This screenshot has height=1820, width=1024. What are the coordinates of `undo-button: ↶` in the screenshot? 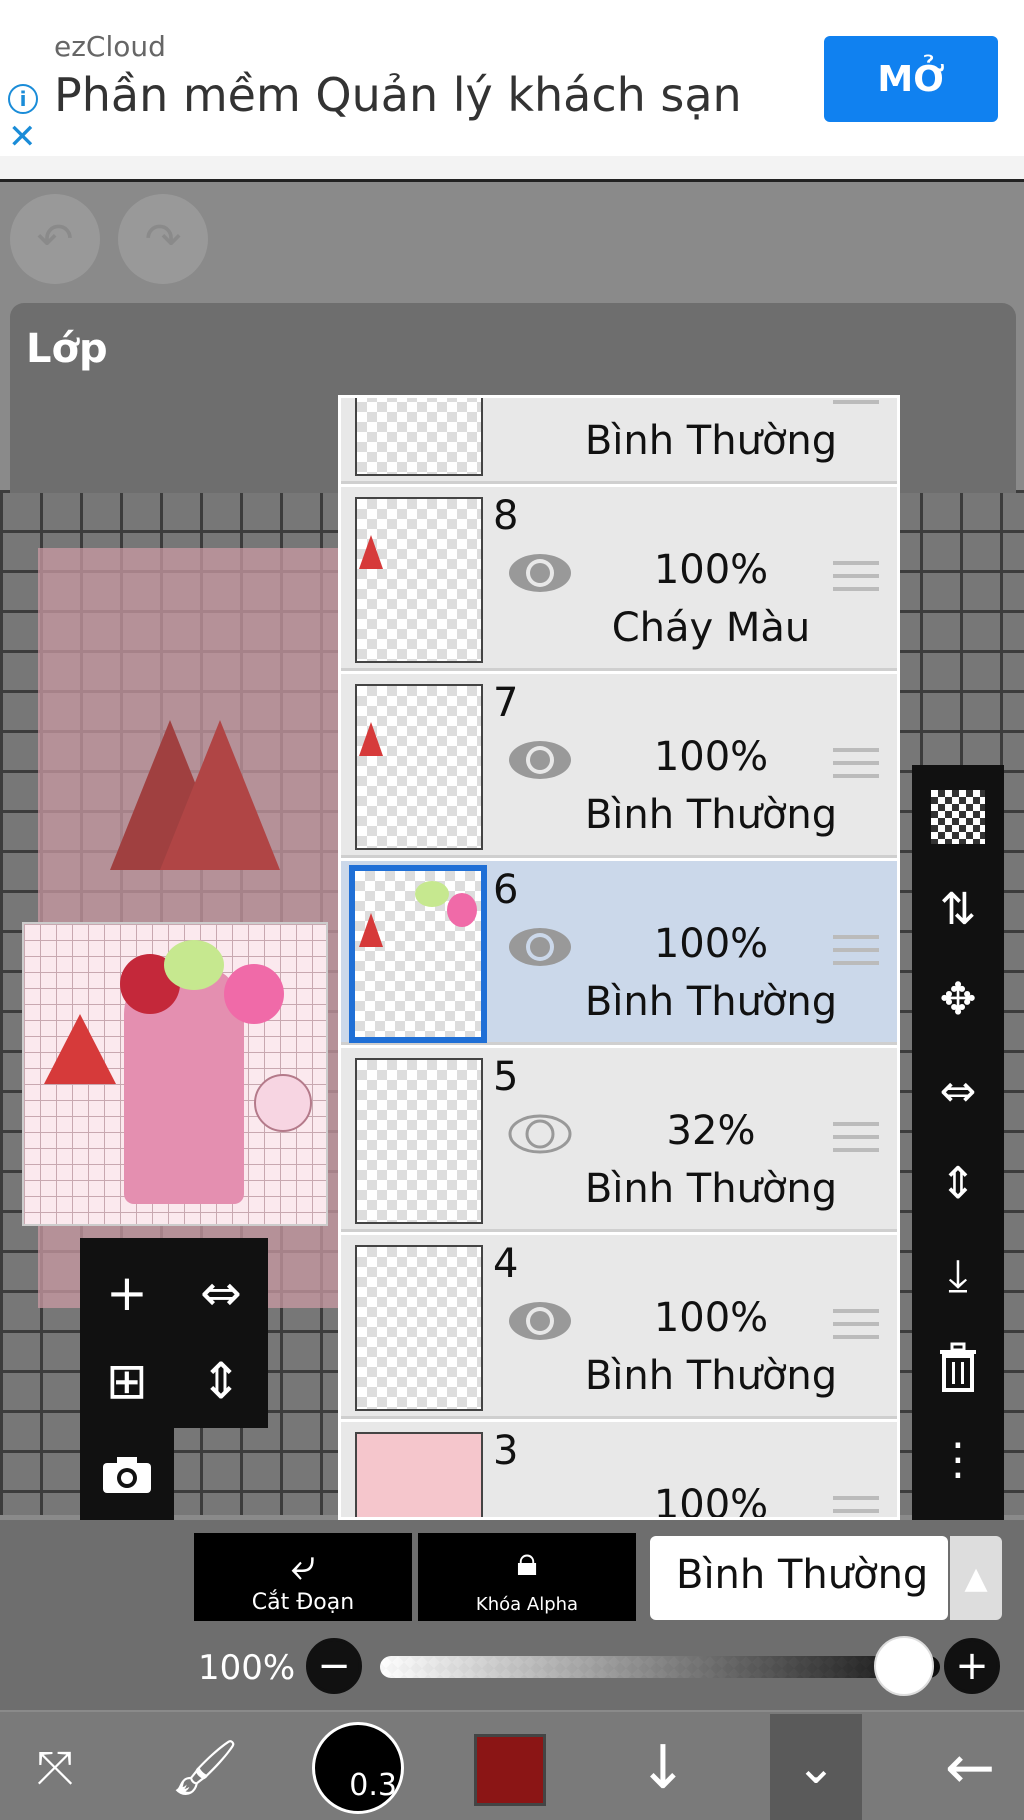 It's located at (55, 239).